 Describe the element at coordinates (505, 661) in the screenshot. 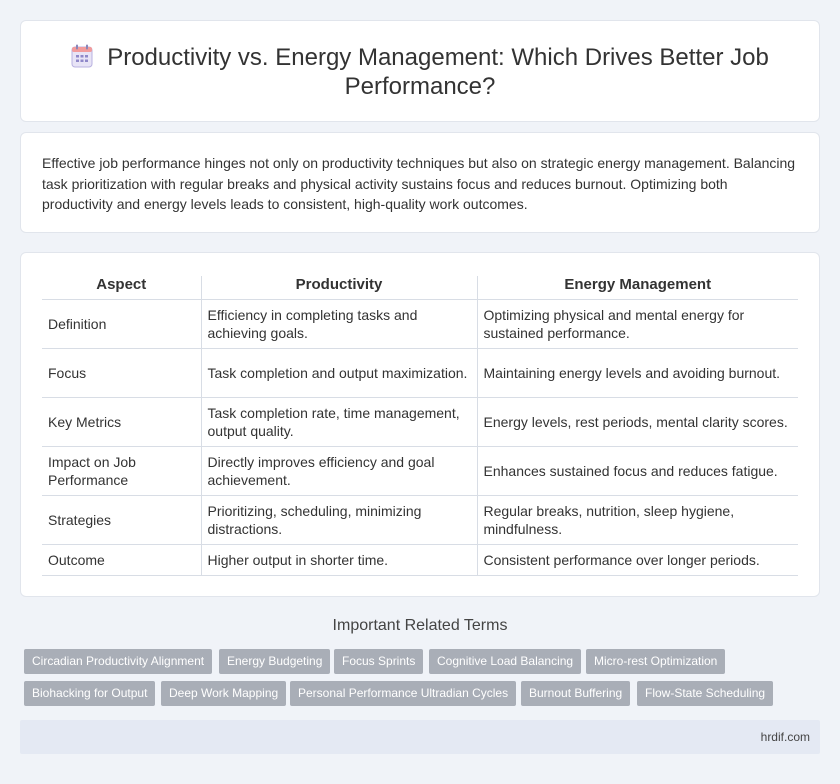

I see `related-term-tag: Cognitive Load Balancing` at that location.